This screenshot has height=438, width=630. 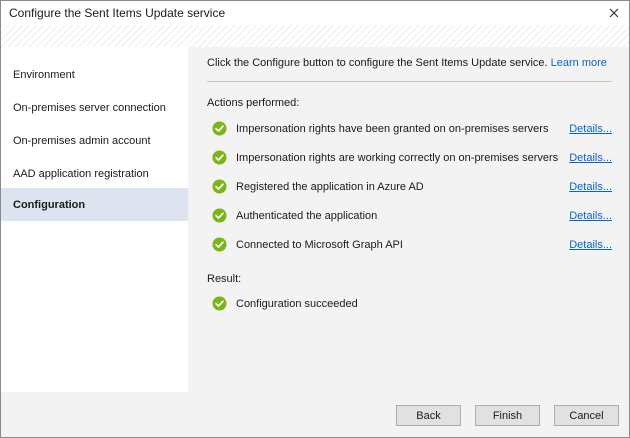 What do you see at coordinates (49, 204) in the screenshot?
I see `sidebar-item-label: Configuration` at bounding box center [49, 204].